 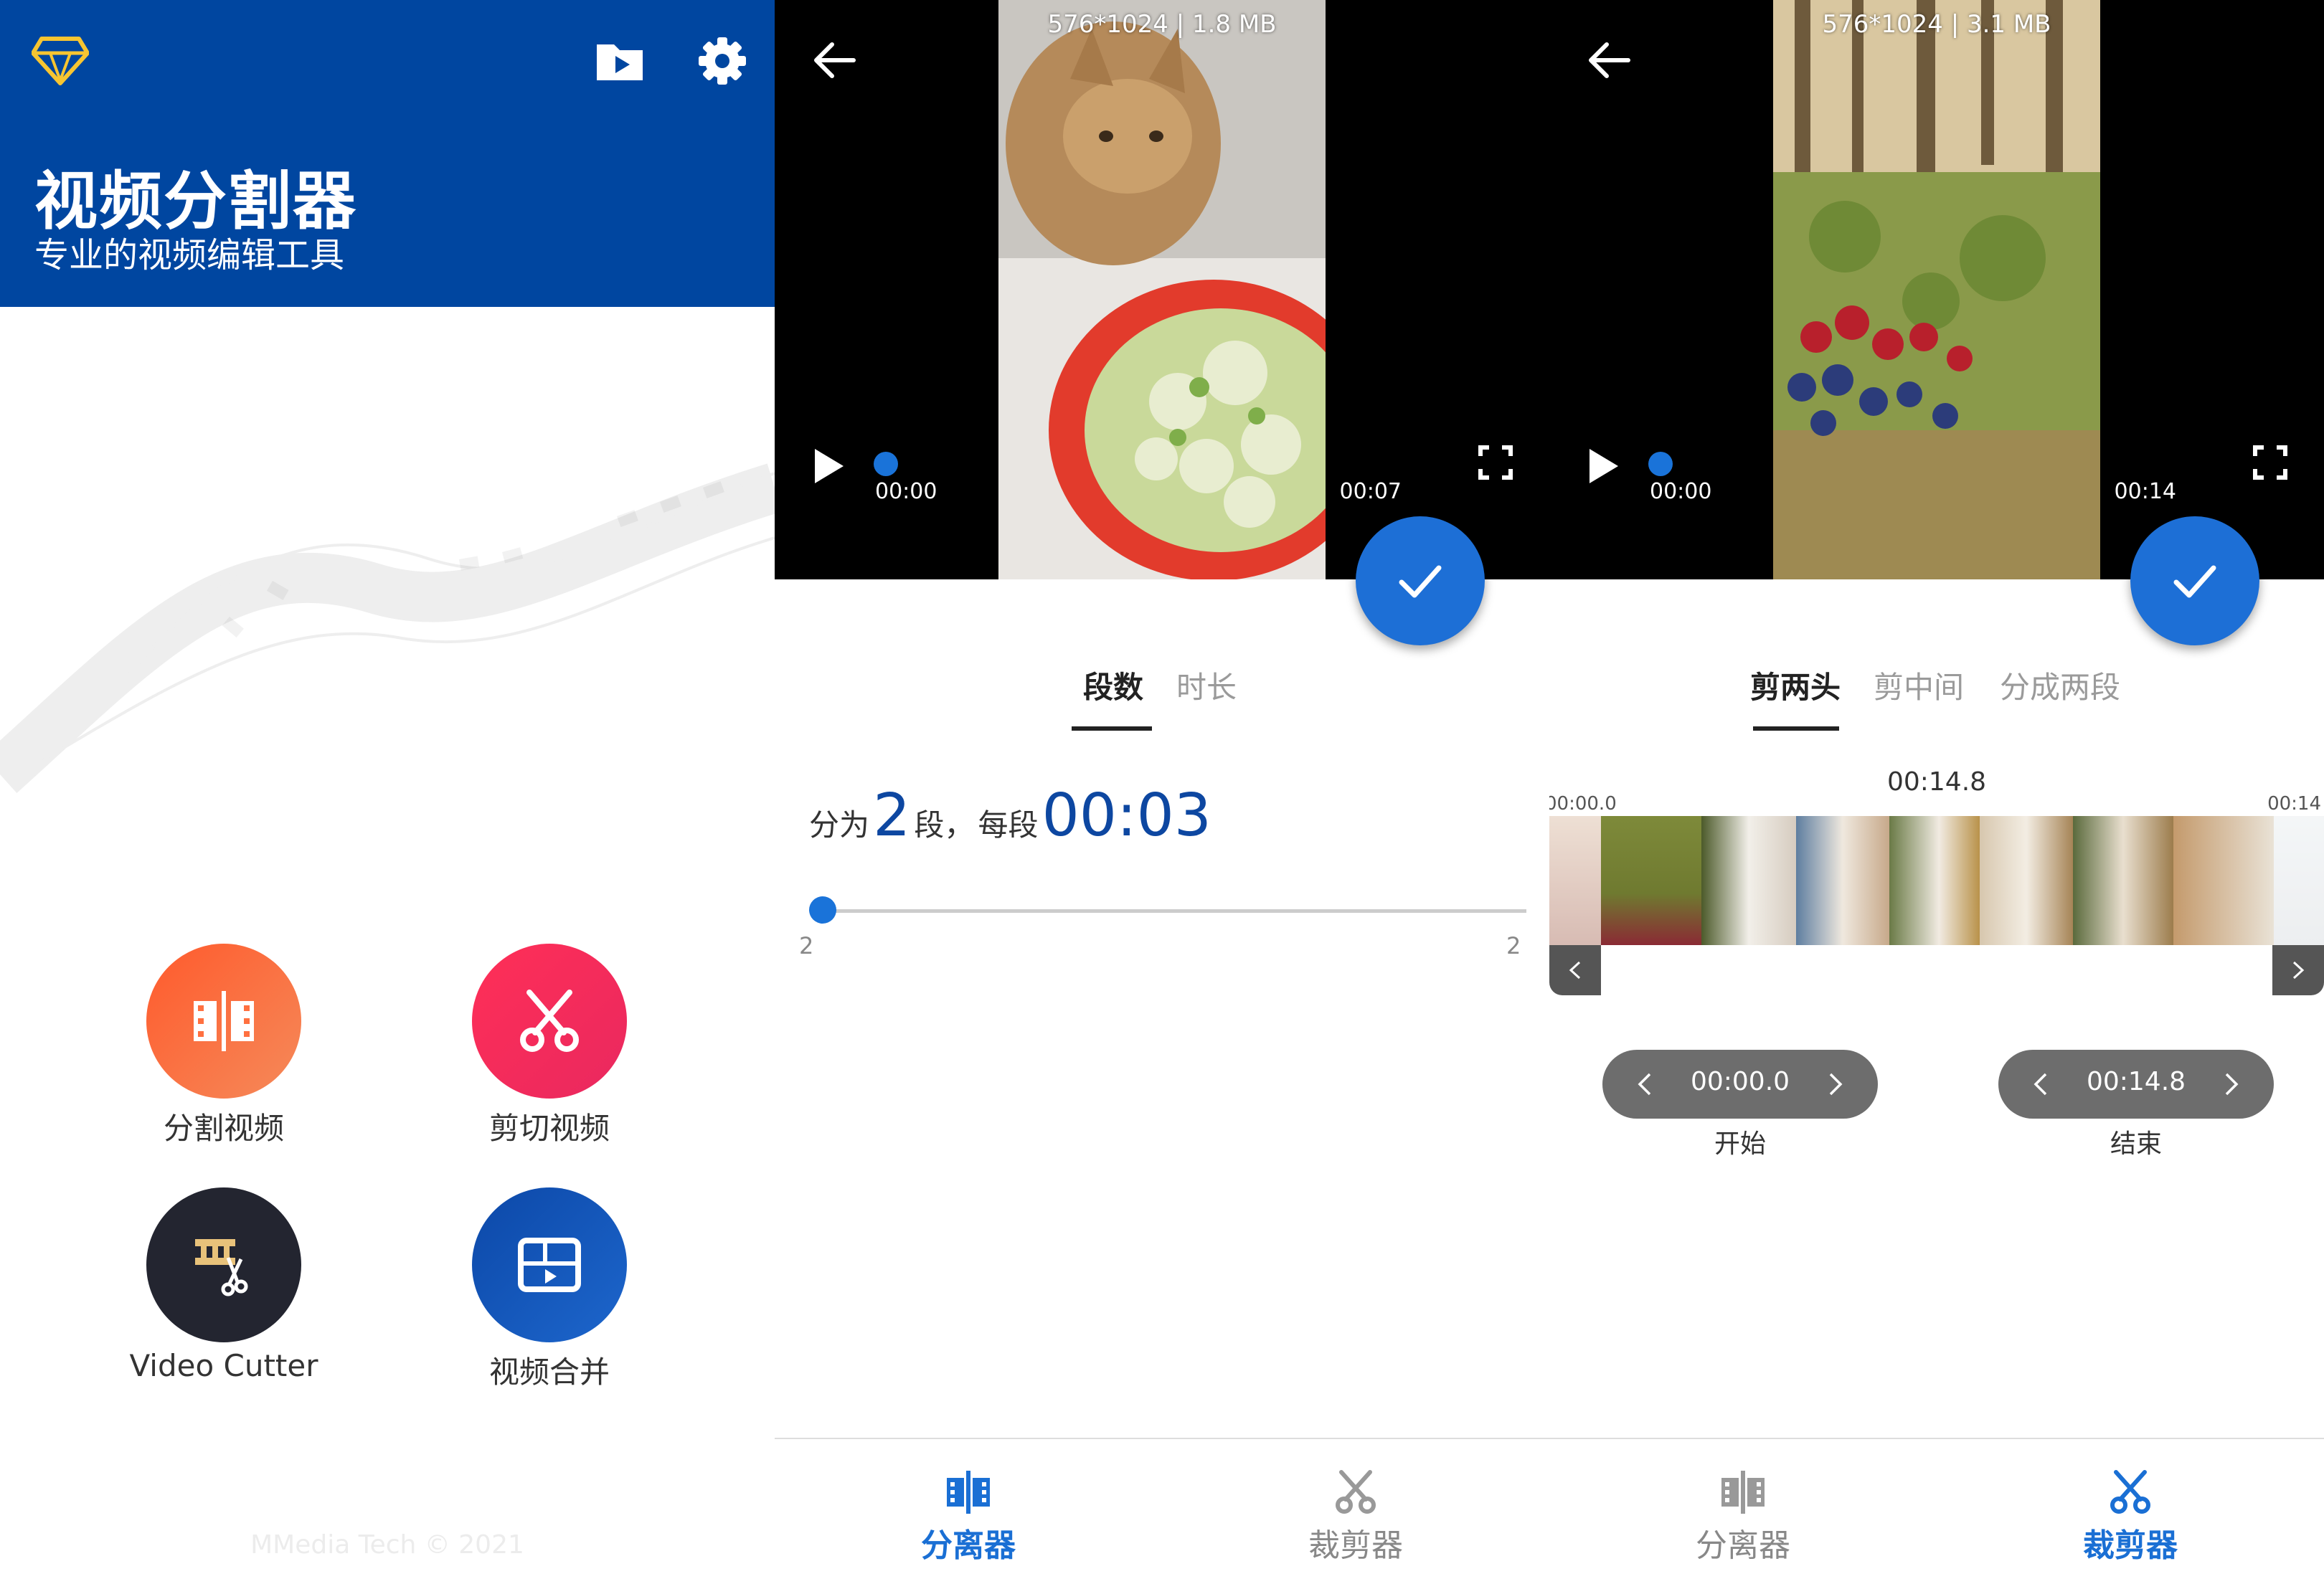 What do you see at coordinates (1113, 685) in the screenshot?
I see `tab-segments: 段数` at bounding box center [1113, 685].